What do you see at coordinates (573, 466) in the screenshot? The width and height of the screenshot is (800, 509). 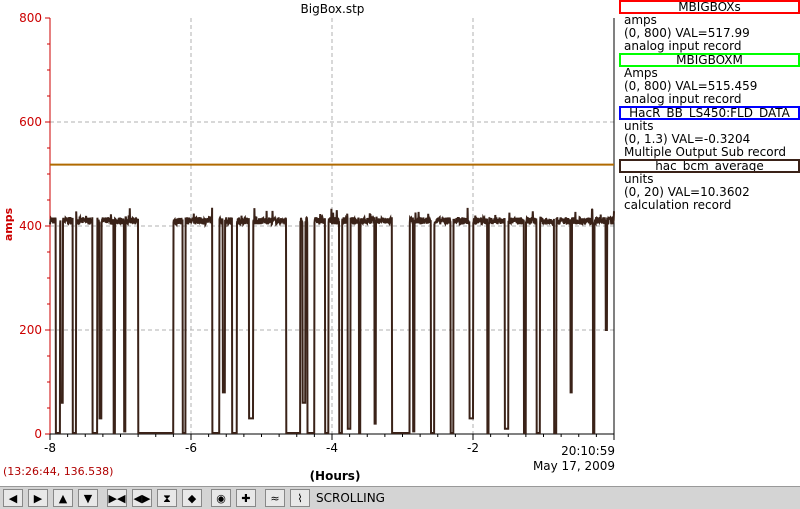 I see `timestamp-date: May 17, 2009` at bounding box center [573, 466].